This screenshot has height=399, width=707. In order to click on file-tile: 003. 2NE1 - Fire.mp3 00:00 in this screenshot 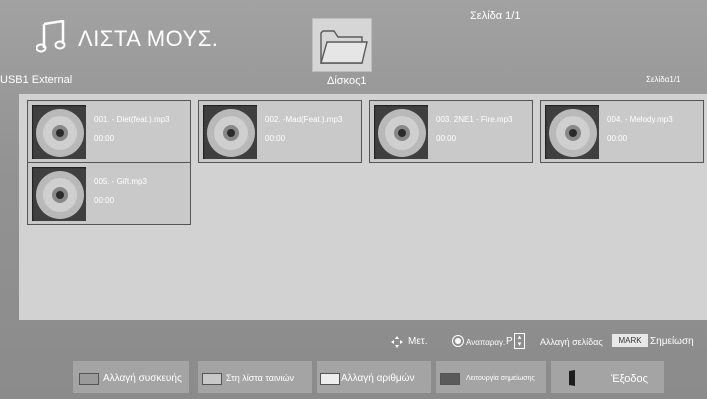, I will do `click(451, 131)`.